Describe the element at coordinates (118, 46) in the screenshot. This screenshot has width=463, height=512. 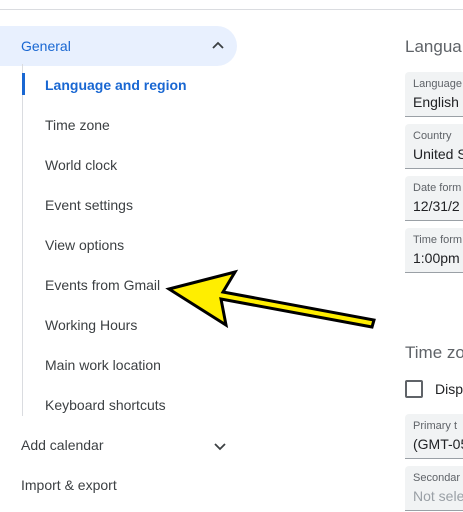
I see `sidebar-item-general: General` at that location.